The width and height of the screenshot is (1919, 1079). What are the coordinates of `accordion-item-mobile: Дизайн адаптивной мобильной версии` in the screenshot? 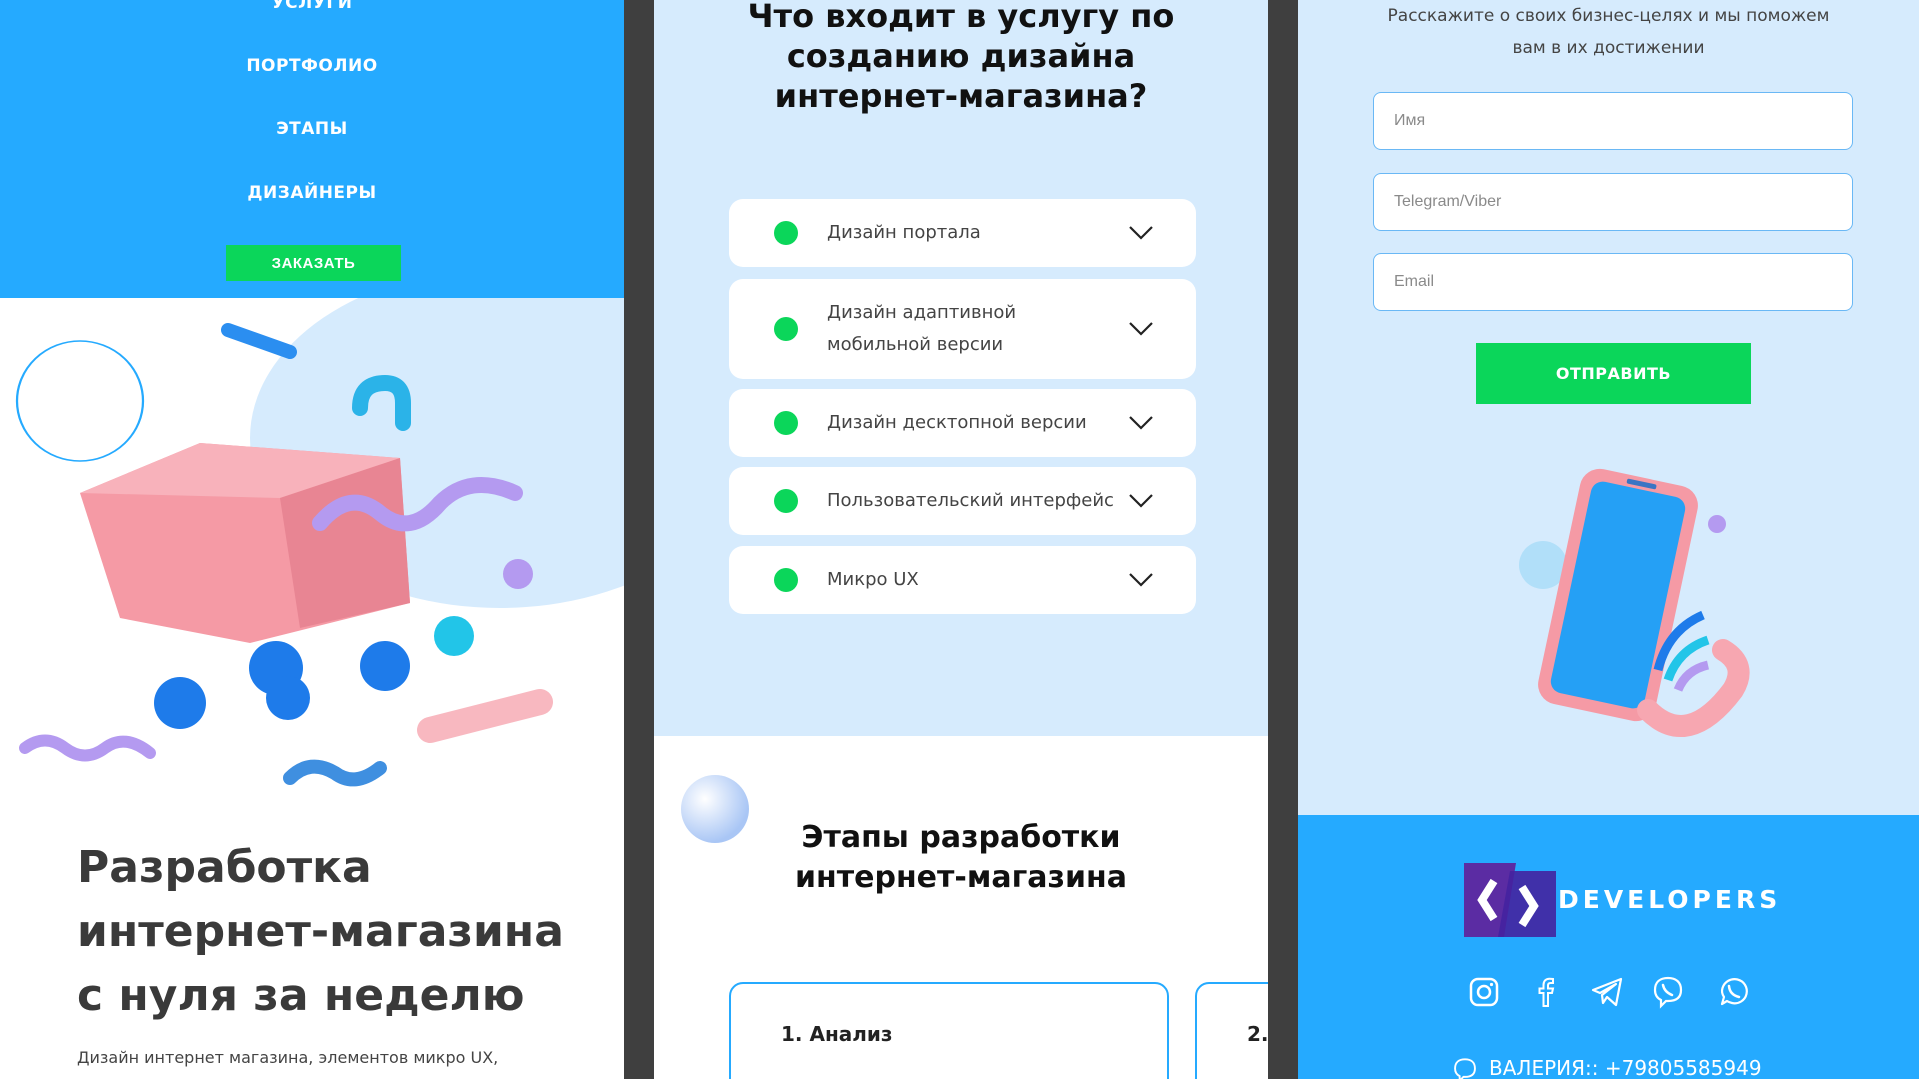 It's located at (962, 329).